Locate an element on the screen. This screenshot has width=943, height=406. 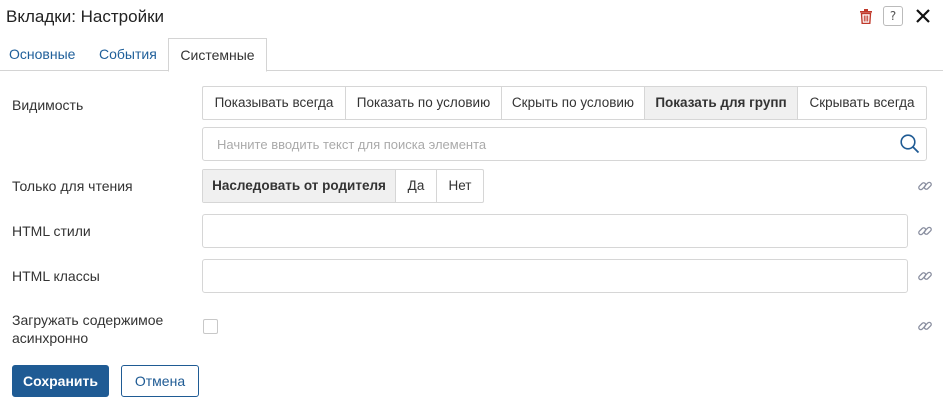
readonly-option-no: Нет is located at coordinates (460, 186).